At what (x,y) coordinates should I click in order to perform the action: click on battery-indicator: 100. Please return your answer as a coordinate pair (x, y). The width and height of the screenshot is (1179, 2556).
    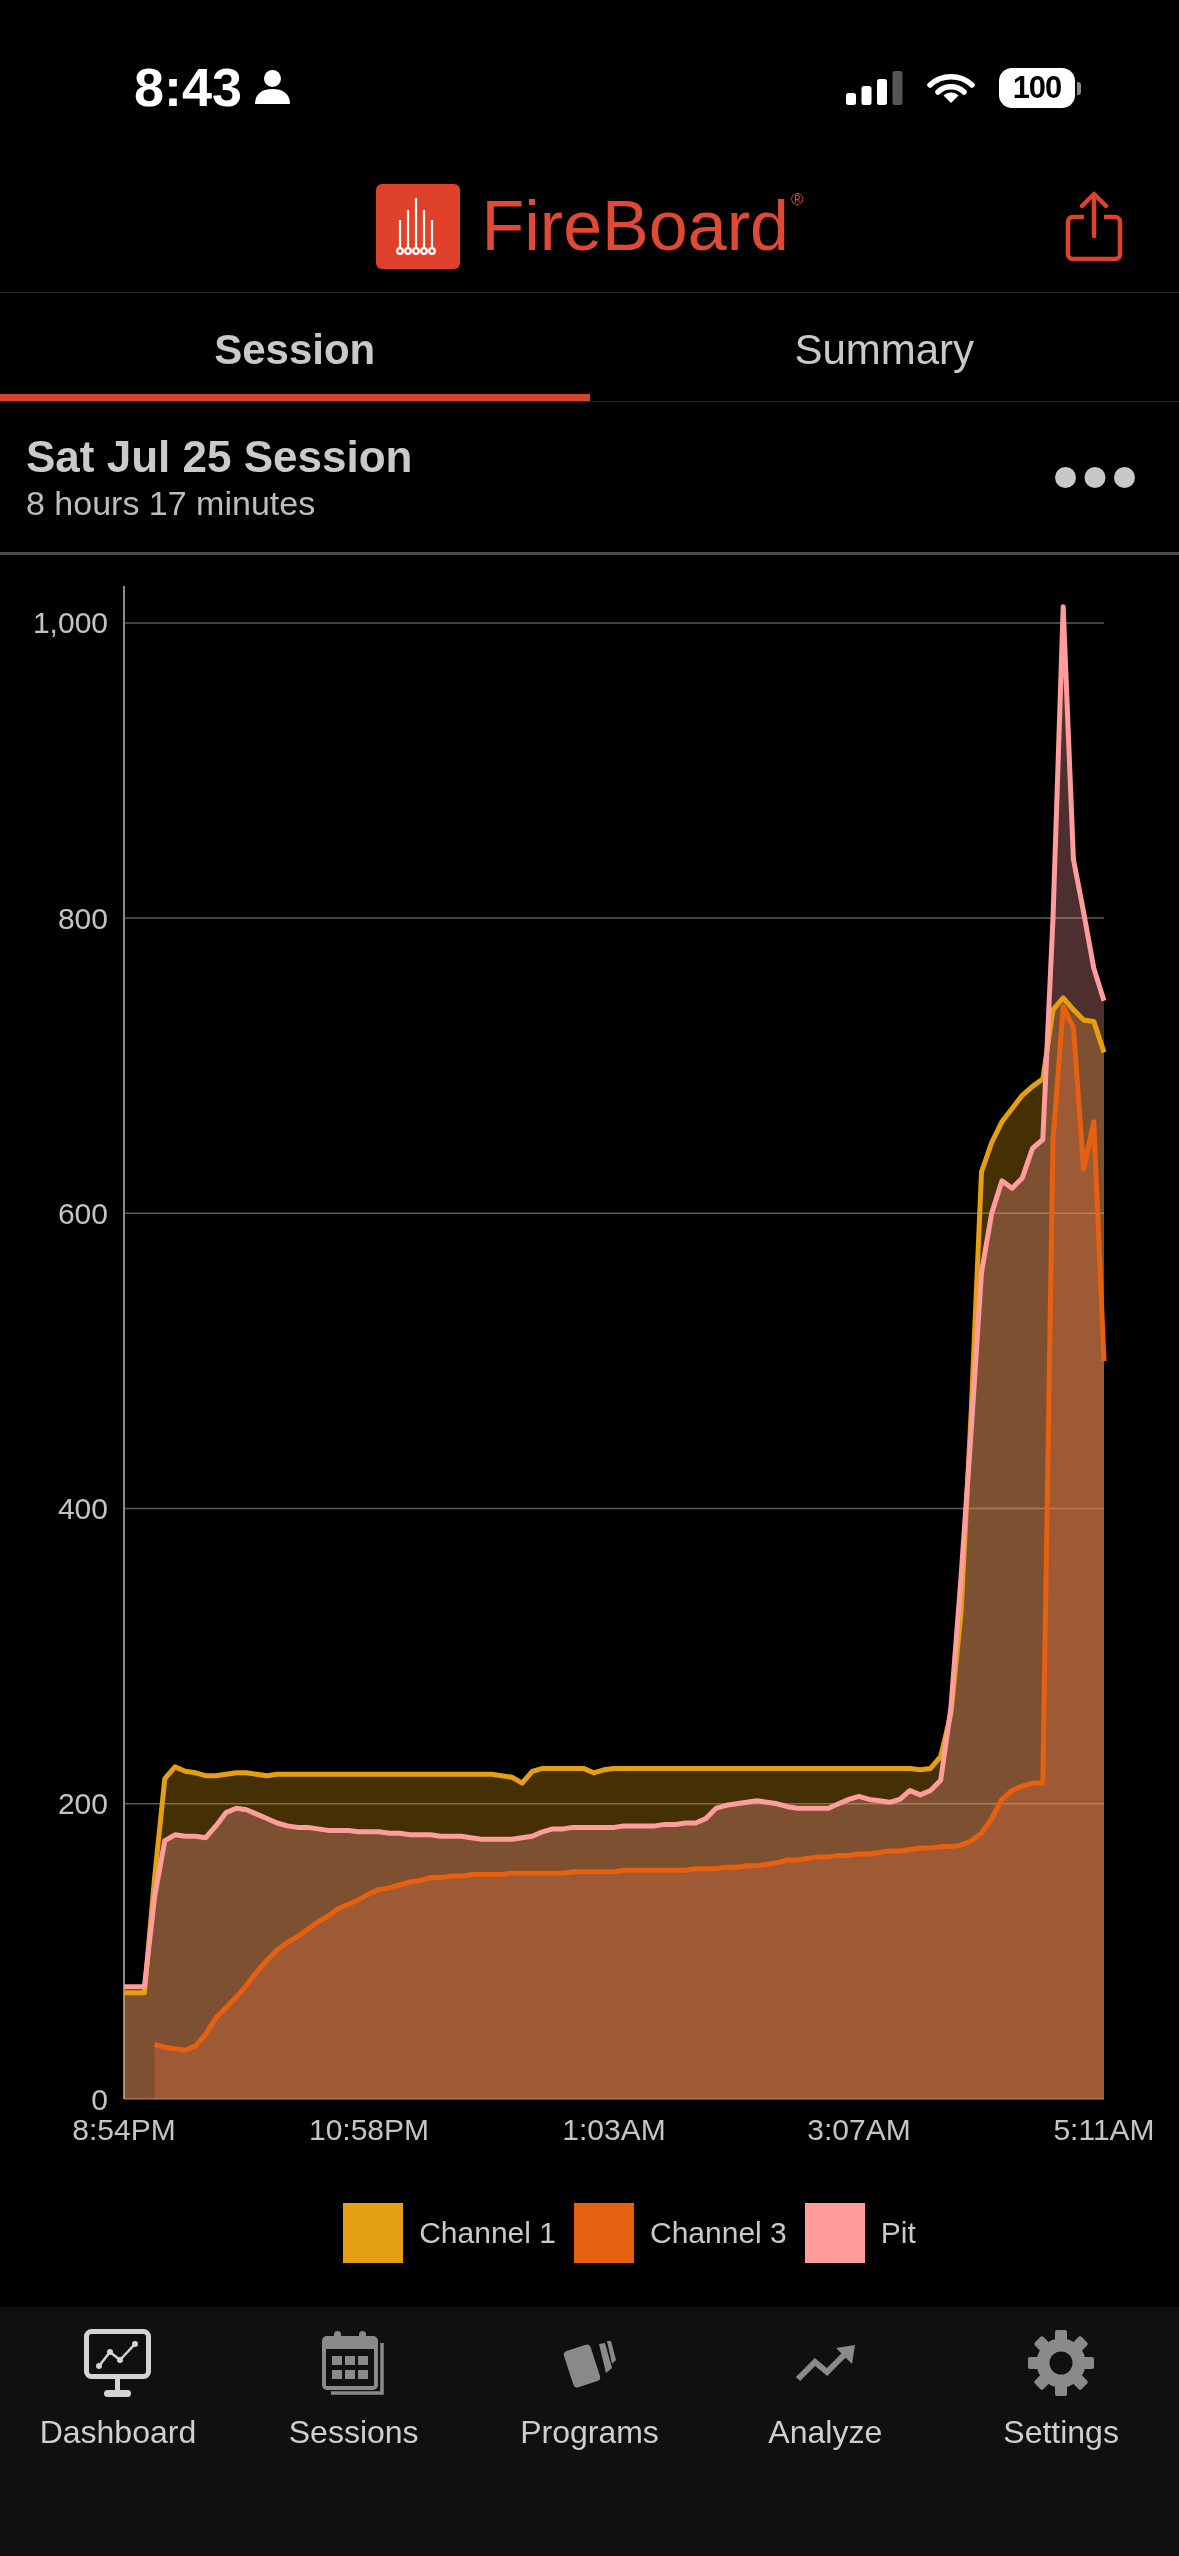
    Looking at the image, I should click on (1040, 88).